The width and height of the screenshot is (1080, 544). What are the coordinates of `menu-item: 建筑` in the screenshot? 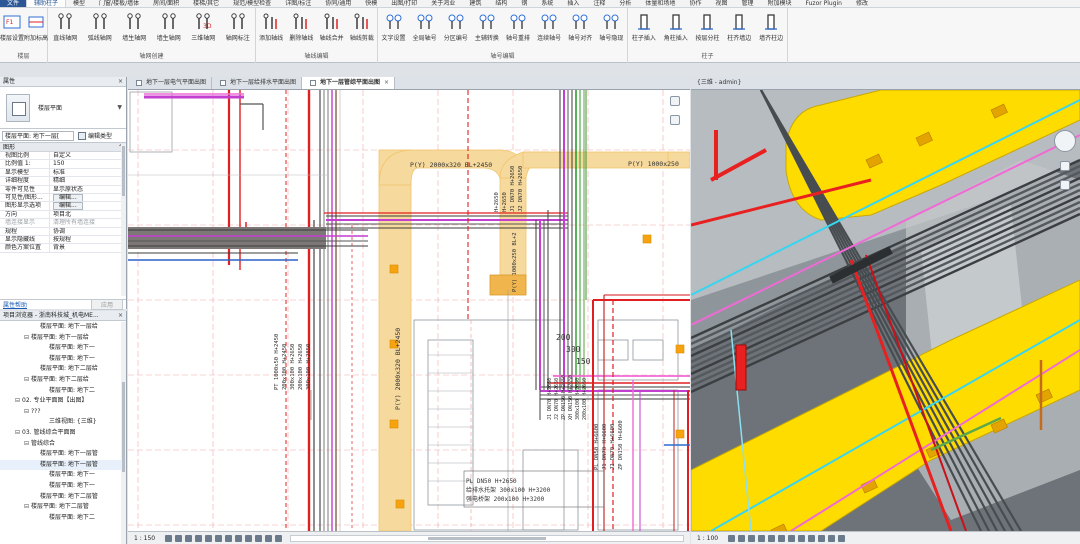 It's located at (475, 3).